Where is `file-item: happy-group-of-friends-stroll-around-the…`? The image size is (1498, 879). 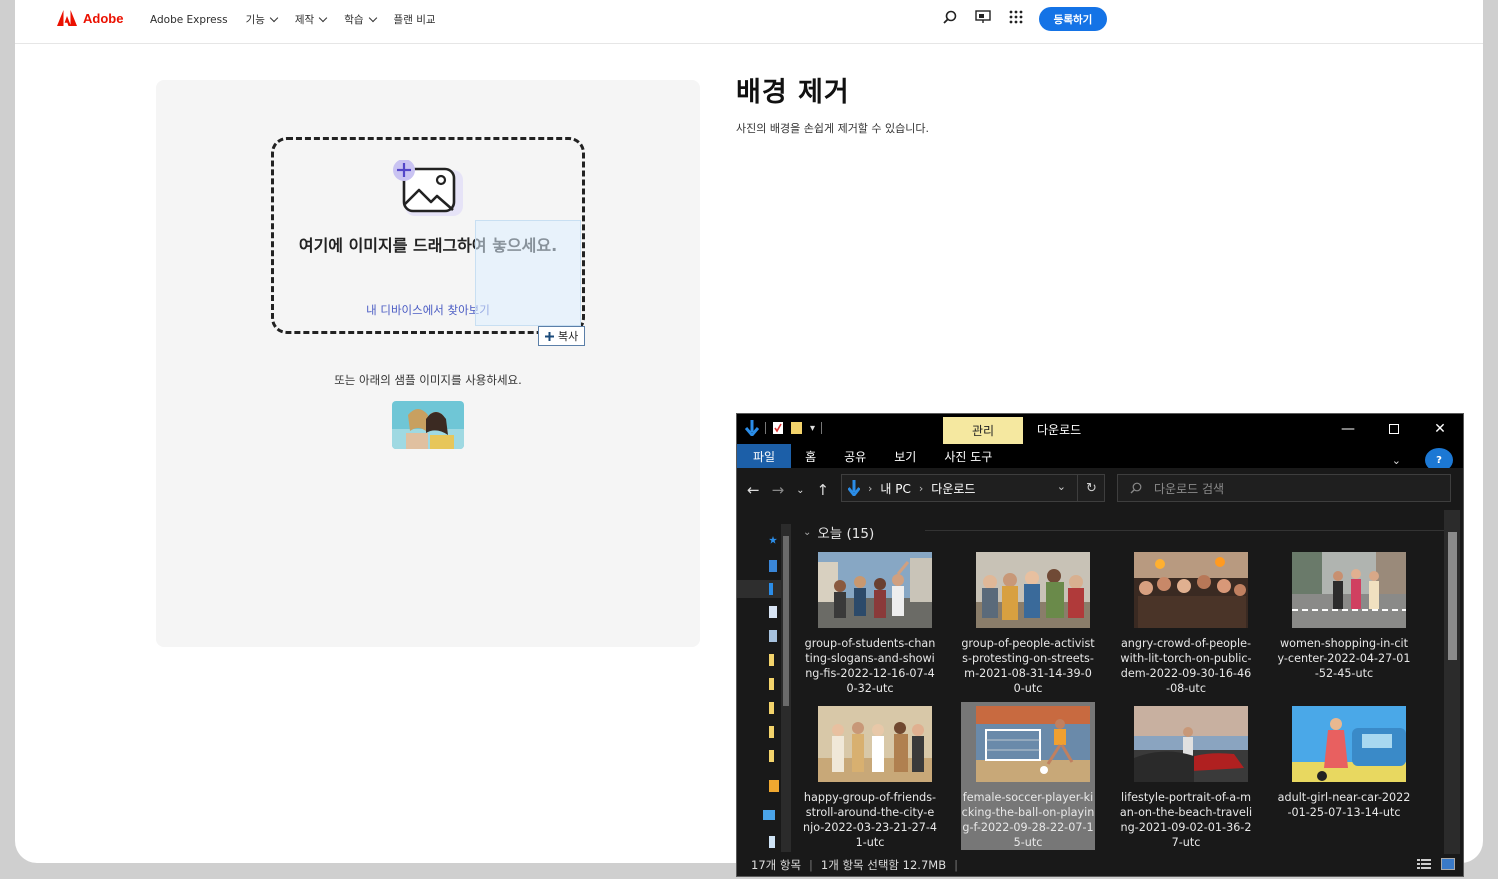
file-item: happy-group-of-friends-stroll-around-the… is located at coordinates (870, 776).